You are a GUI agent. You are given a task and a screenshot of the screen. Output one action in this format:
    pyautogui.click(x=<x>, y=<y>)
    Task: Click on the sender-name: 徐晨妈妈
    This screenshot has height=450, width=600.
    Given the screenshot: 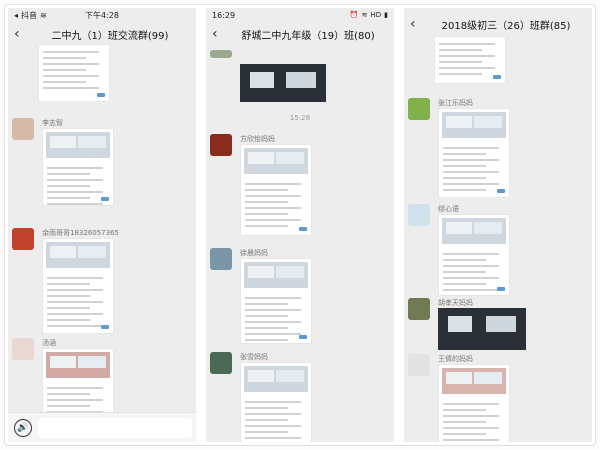 What is the action you would take?
    pyautogui.click(x=254, y=253)
    